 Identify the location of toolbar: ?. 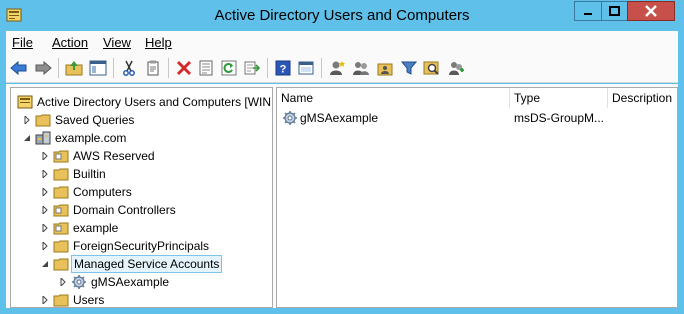
(342, 68).